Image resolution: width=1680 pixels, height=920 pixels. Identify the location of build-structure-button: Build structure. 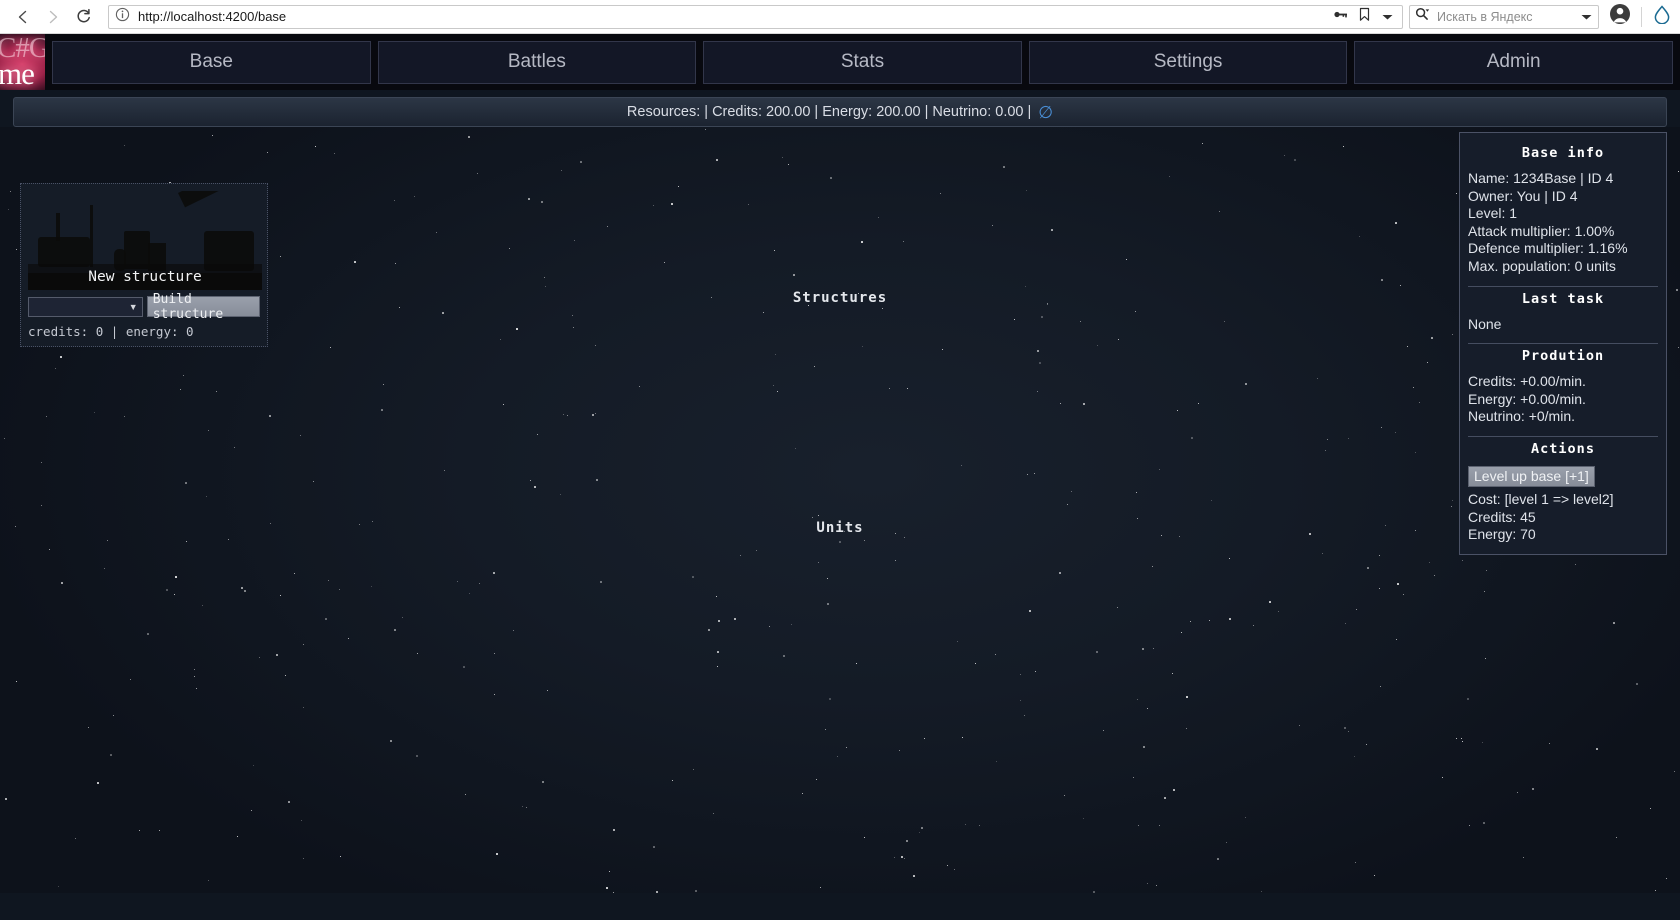
(203, 307).